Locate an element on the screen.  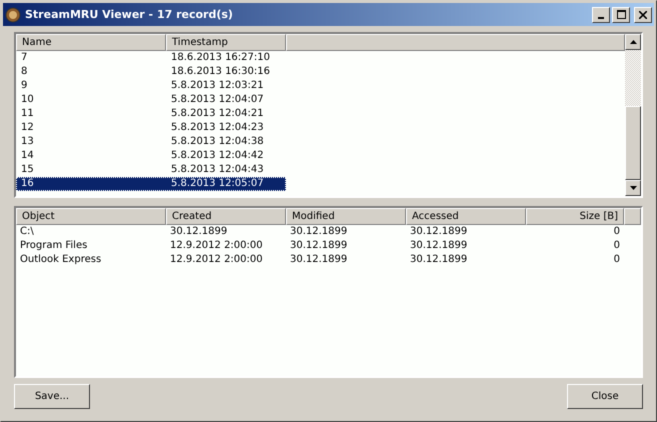
record-row: 11 5.8.2013 12:04:21 is located at coordinates (320, 114).